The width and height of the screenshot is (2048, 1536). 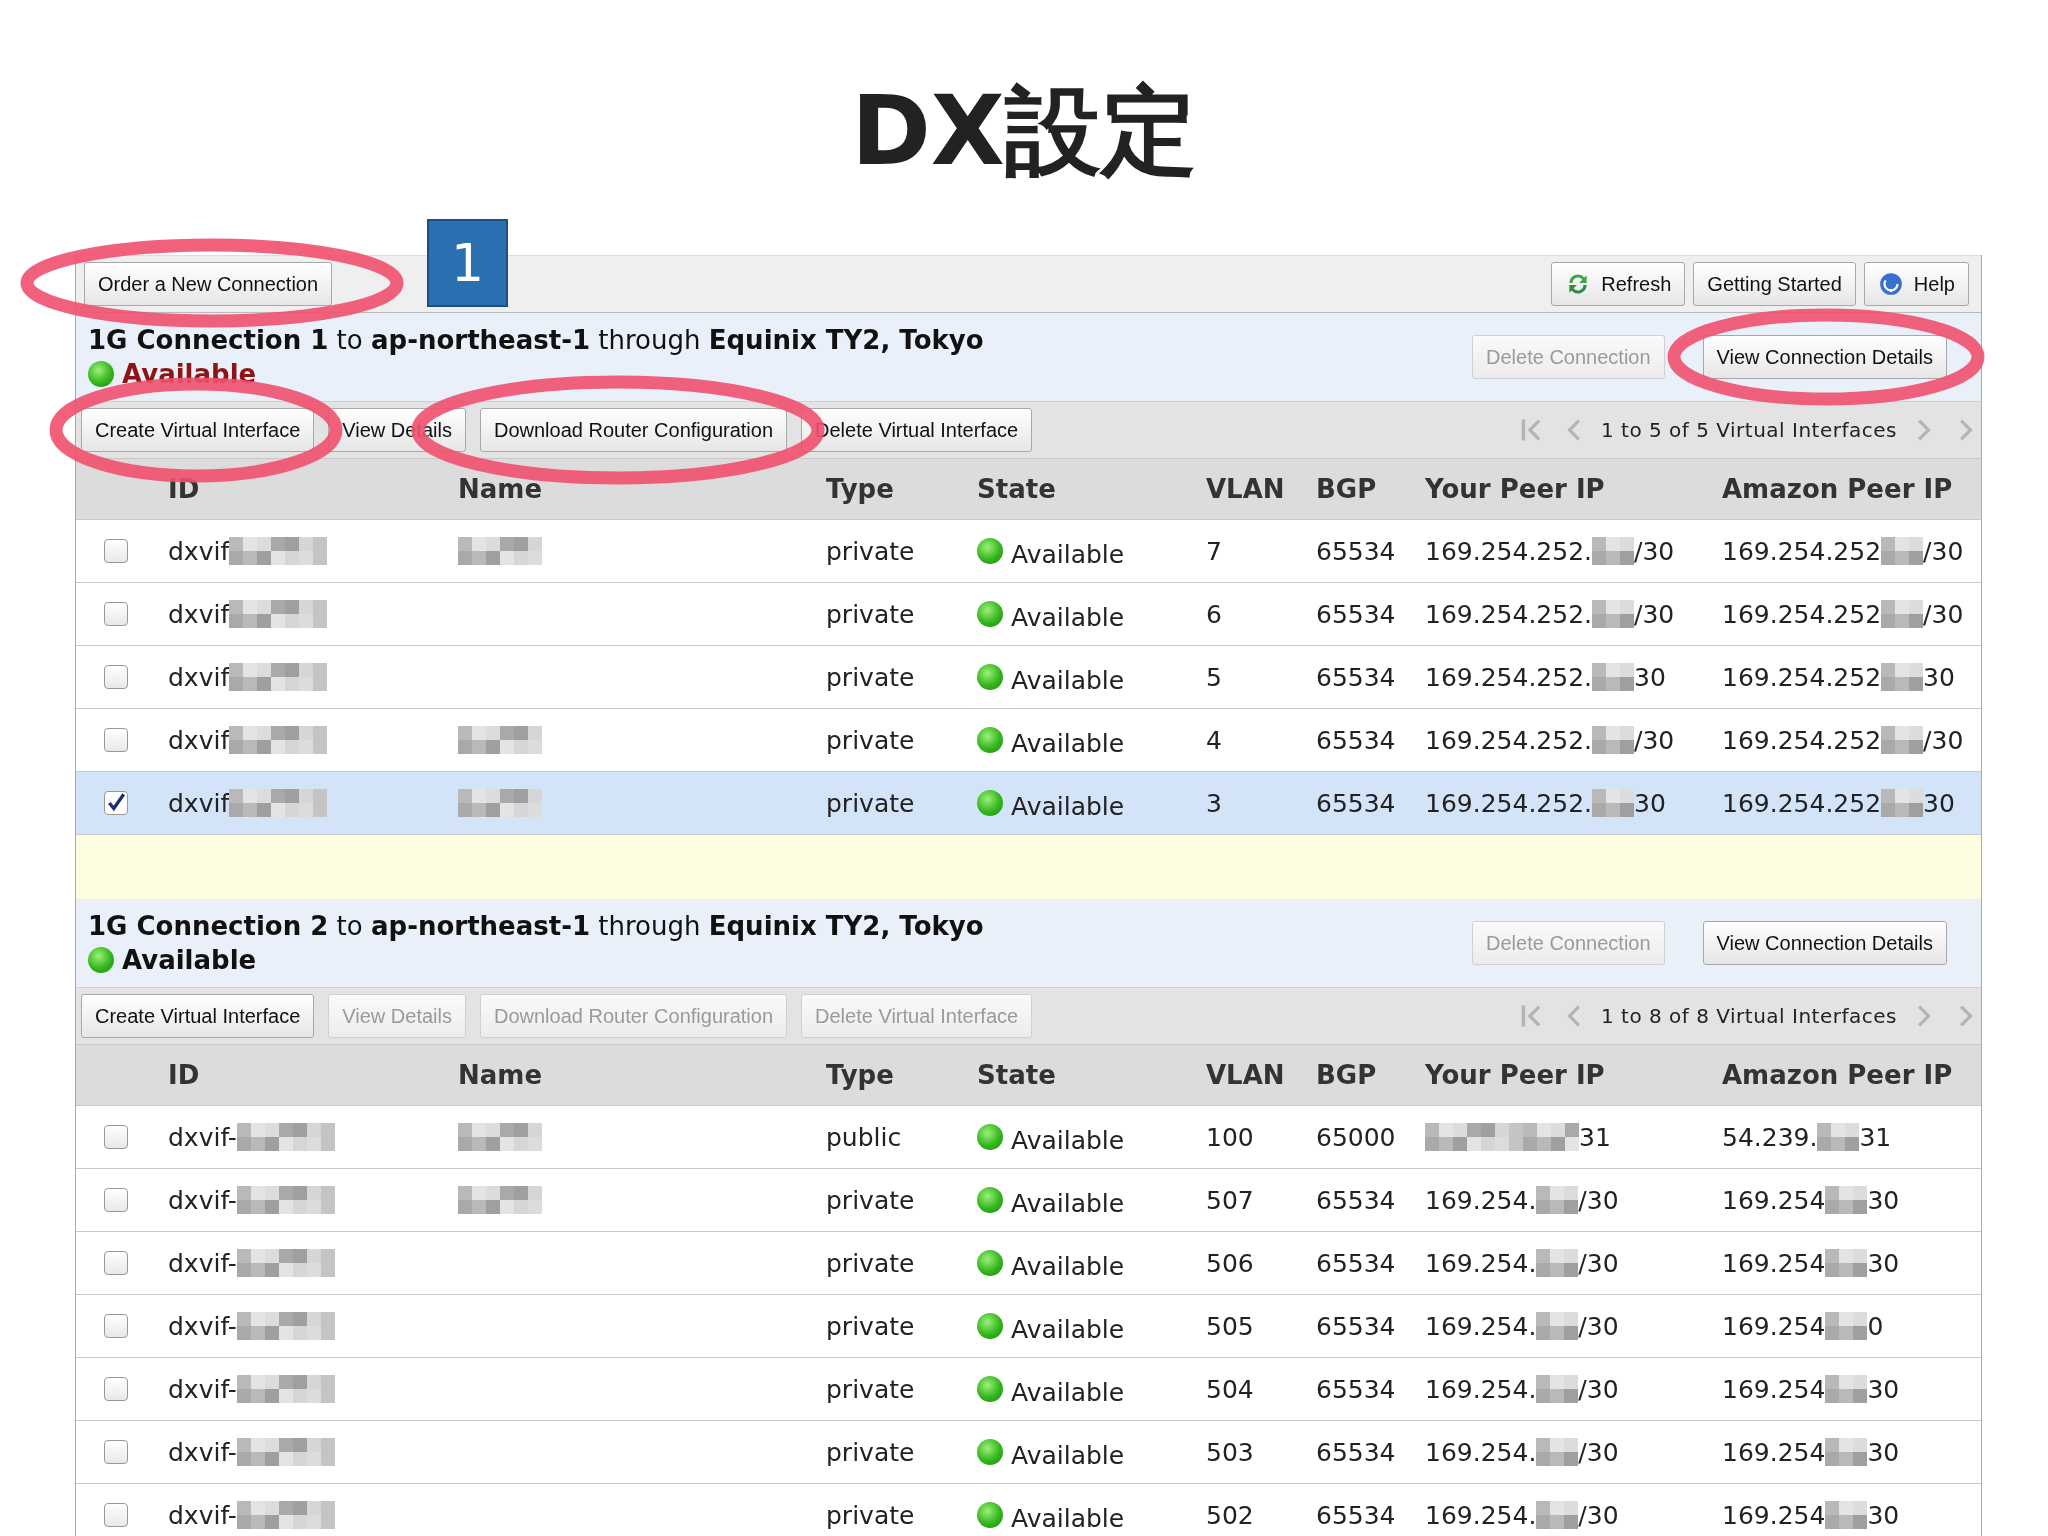 I want to click on order-connection-button: Order a New Connection, so click(x=208, y=284).